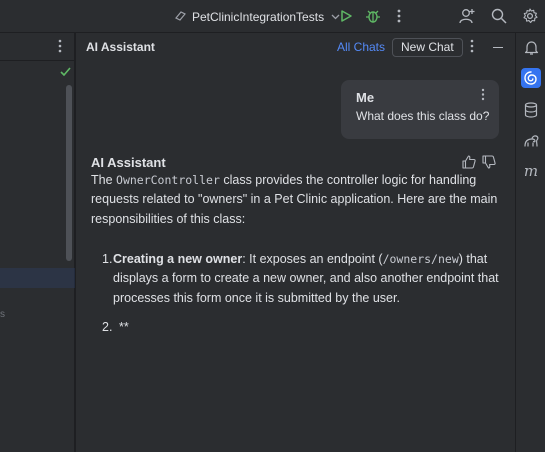  I want to click on add-user-icon, so click(467, 16).